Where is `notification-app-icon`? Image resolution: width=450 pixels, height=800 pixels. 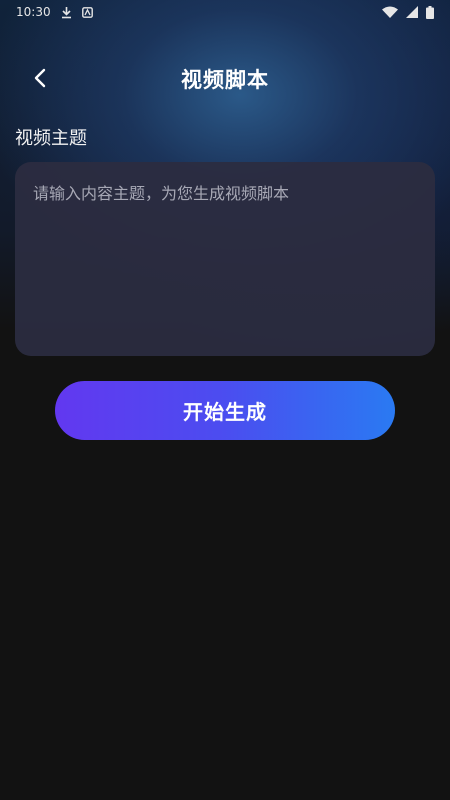
notification-app-icon is located at coordinates (87, 12).